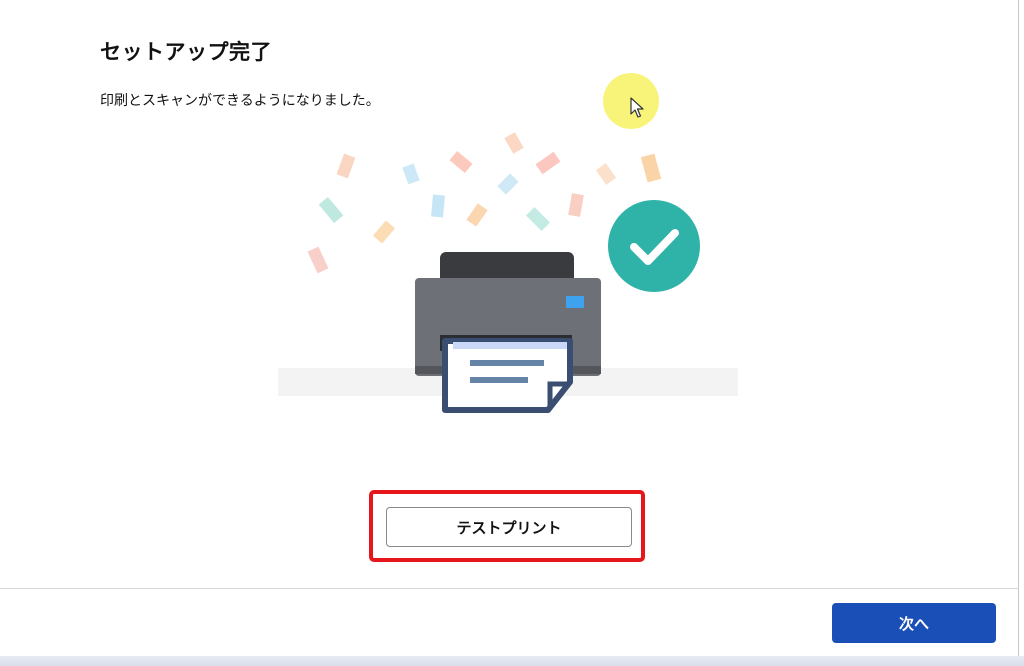 This screenshot has height=666, width=1024. I want to click on taskbar-strip, so click(512, 661).